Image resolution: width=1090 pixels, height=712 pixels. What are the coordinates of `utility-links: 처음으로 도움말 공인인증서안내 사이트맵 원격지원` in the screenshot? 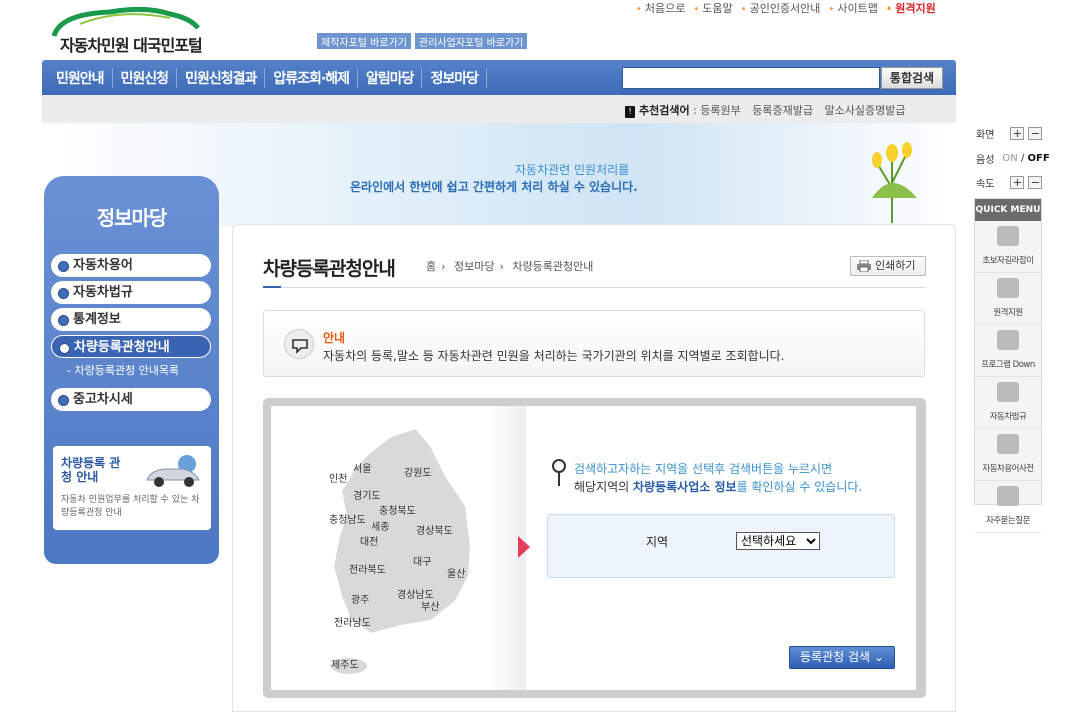 It's located at (786, 8).